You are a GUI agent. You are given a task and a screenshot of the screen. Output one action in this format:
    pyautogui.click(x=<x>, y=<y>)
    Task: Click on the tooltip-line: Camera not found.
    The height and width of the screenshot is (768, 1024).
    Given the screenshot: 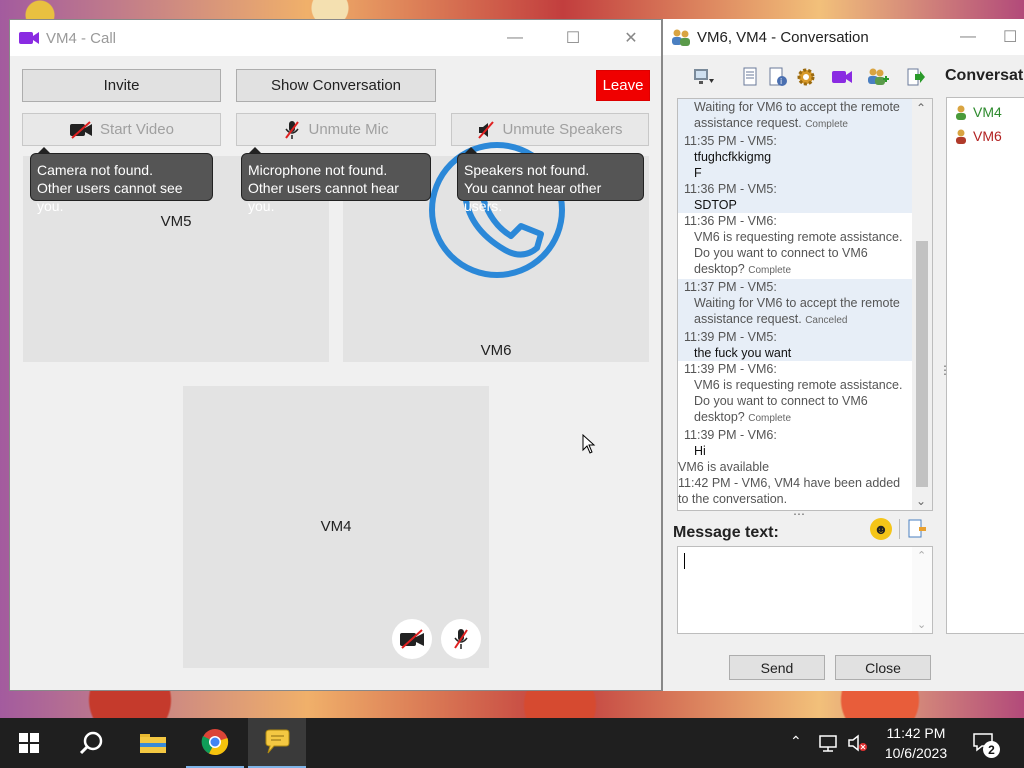 What is the action you would take?
    pyautogui.click(x=95, y=170)
    